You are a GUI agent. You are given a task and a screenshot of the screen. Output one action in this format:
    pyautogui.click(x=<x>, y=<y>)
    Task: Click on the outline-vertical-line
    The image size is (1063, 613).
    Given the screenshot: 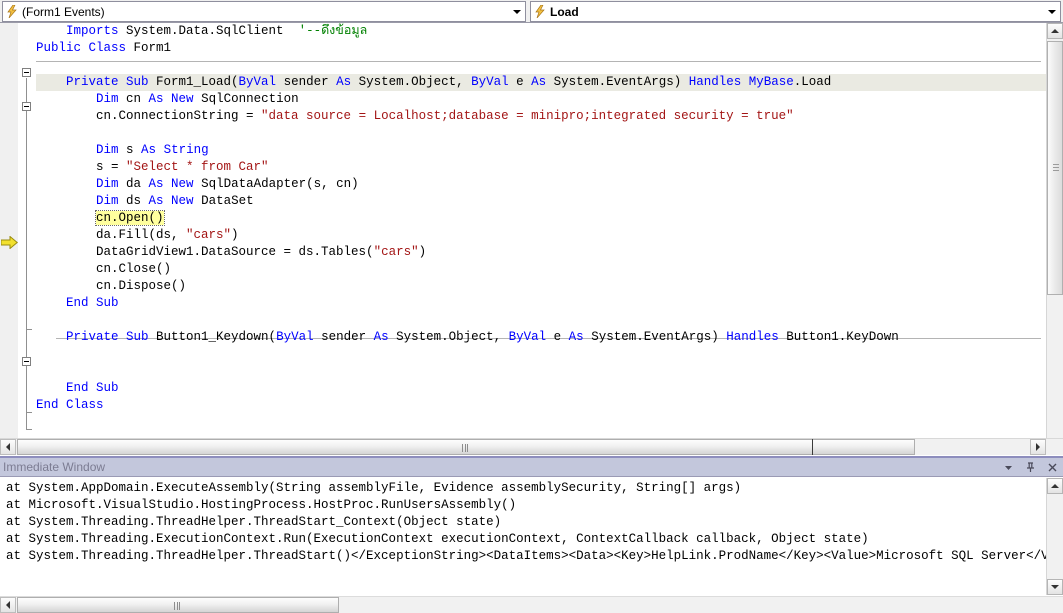 What is the action you would take?
    pyautogui.click(x=26, y=254)
    